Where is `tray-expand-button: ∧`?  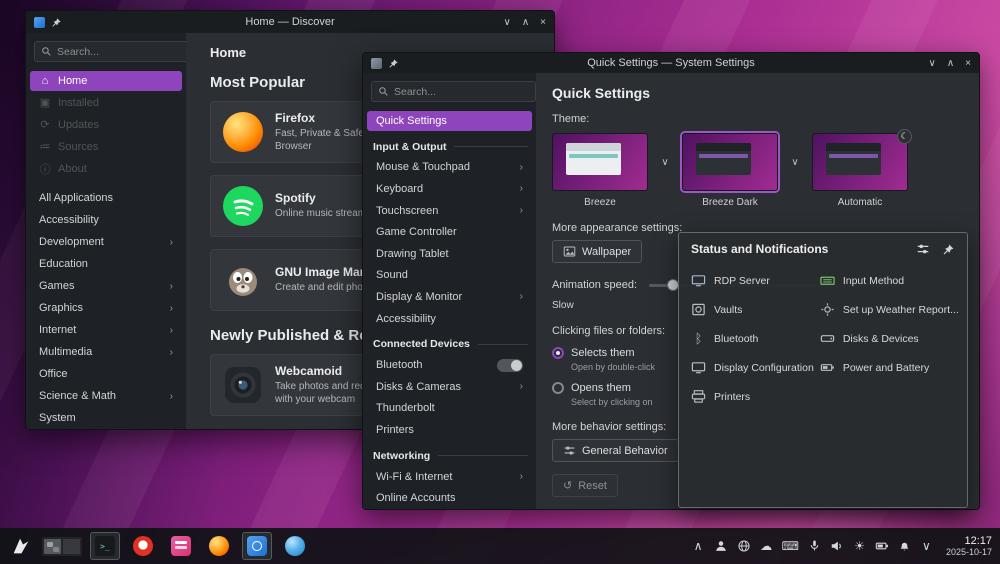 tray-expand-button: ∧ is located at coordinates (698, 546).